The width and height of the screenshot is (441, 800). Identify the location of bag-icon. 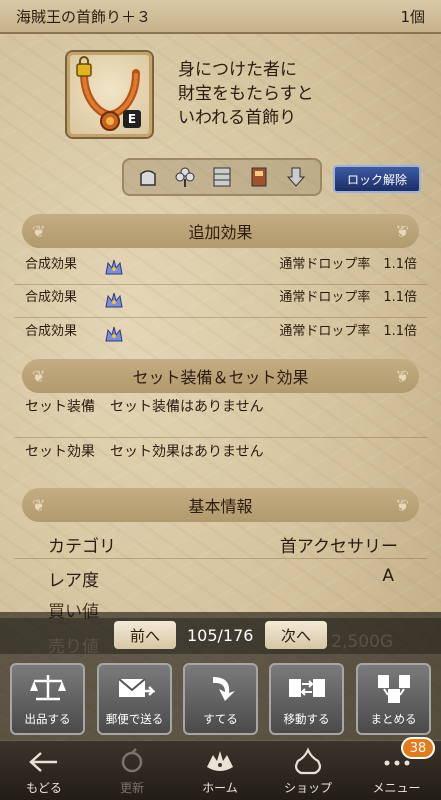
(148, 177).